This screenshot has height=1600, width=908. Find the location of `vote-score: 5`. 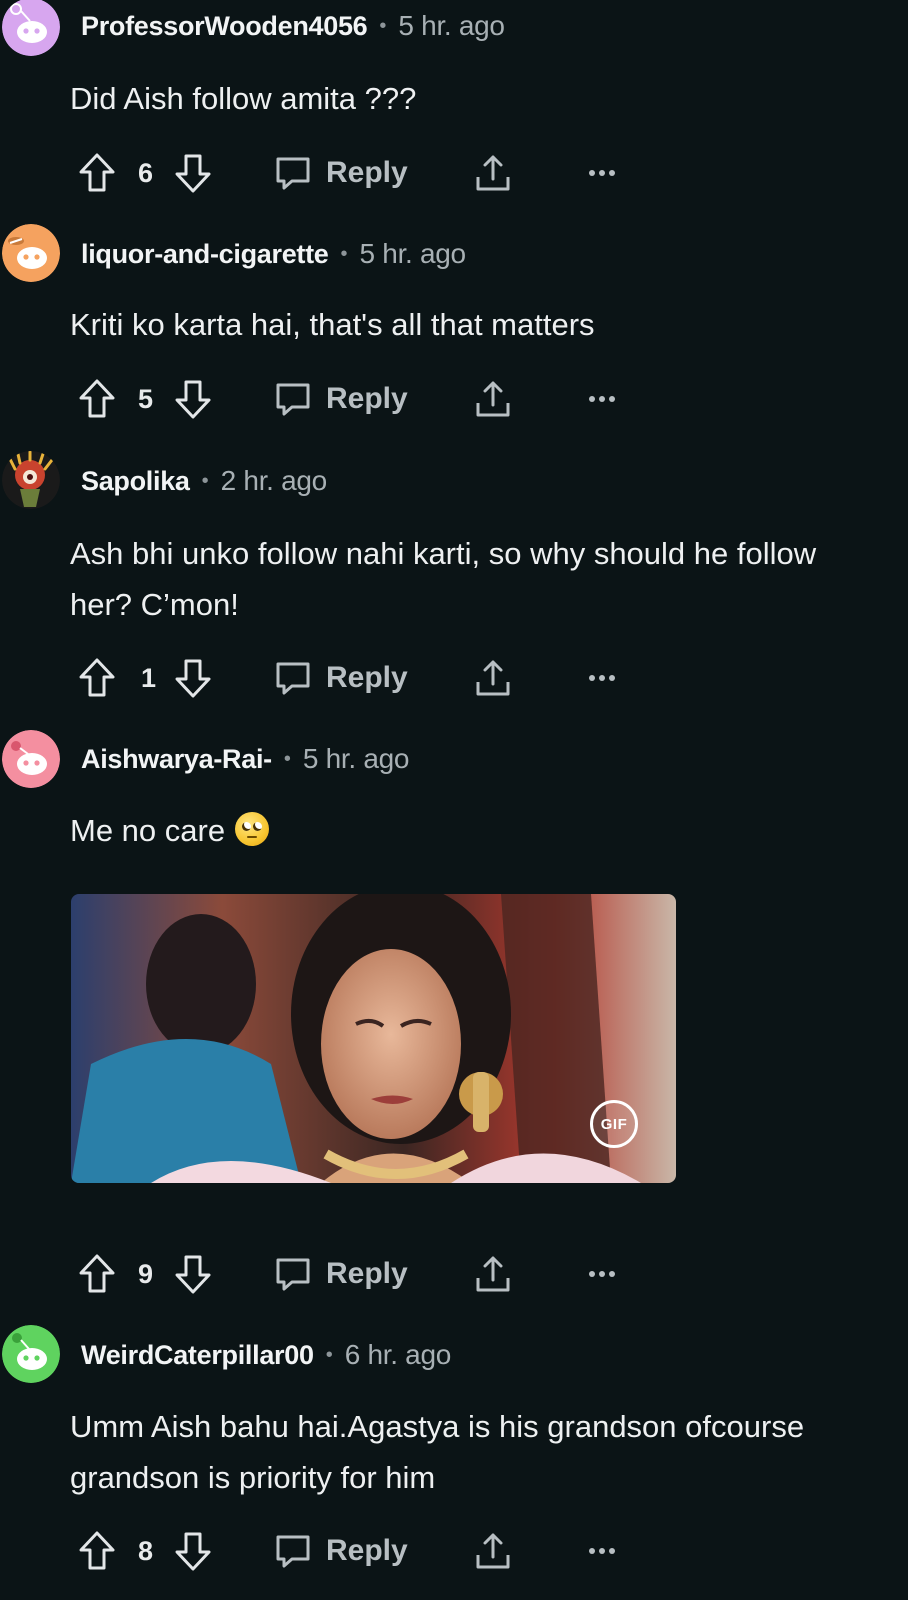

vote-score: 5 is located at coordinates (146, 398).